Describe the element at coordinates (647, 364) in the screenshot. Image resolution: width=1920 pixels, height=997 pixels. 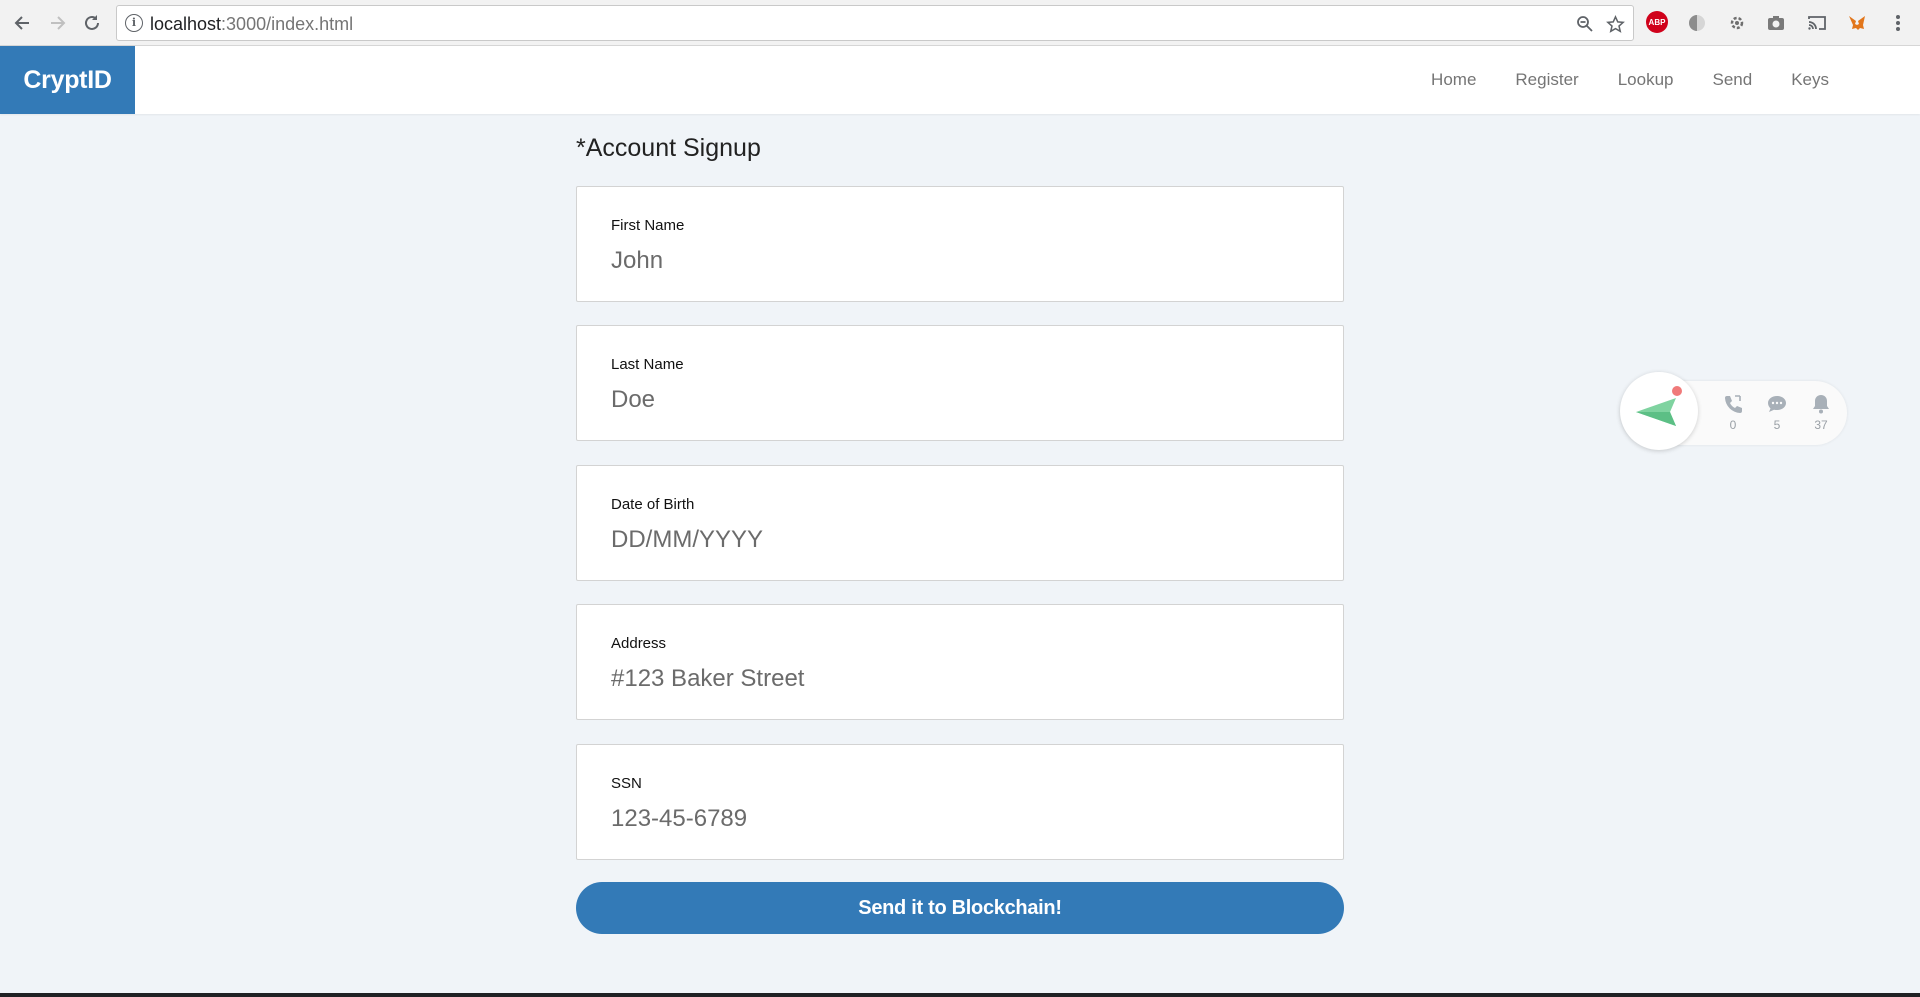
I see `last-name-label: Last Name` at that location.